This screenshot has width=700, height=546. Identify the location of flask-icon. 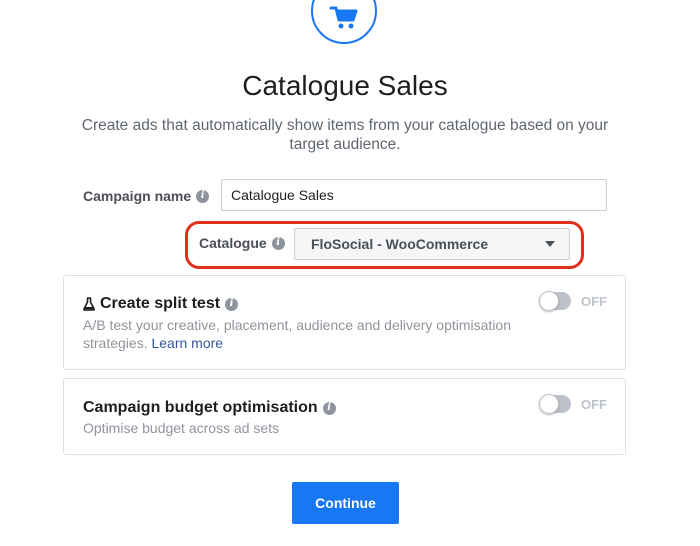
(89, 304).